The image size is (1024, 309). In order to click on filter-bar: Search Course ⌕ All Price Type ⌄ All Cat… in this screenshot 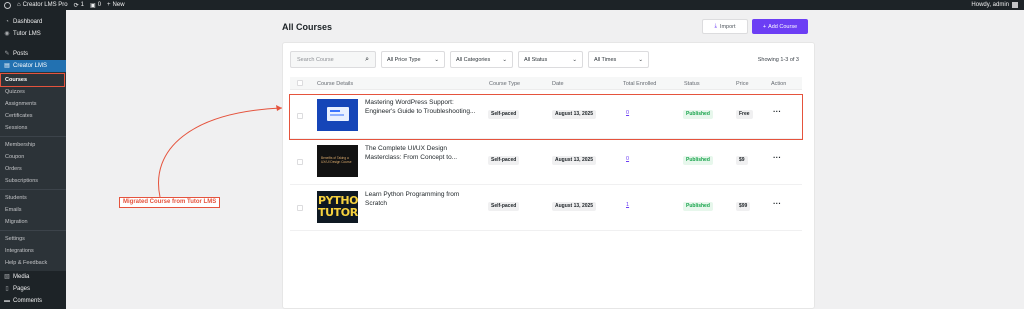, I will do `click(469, 59)`.